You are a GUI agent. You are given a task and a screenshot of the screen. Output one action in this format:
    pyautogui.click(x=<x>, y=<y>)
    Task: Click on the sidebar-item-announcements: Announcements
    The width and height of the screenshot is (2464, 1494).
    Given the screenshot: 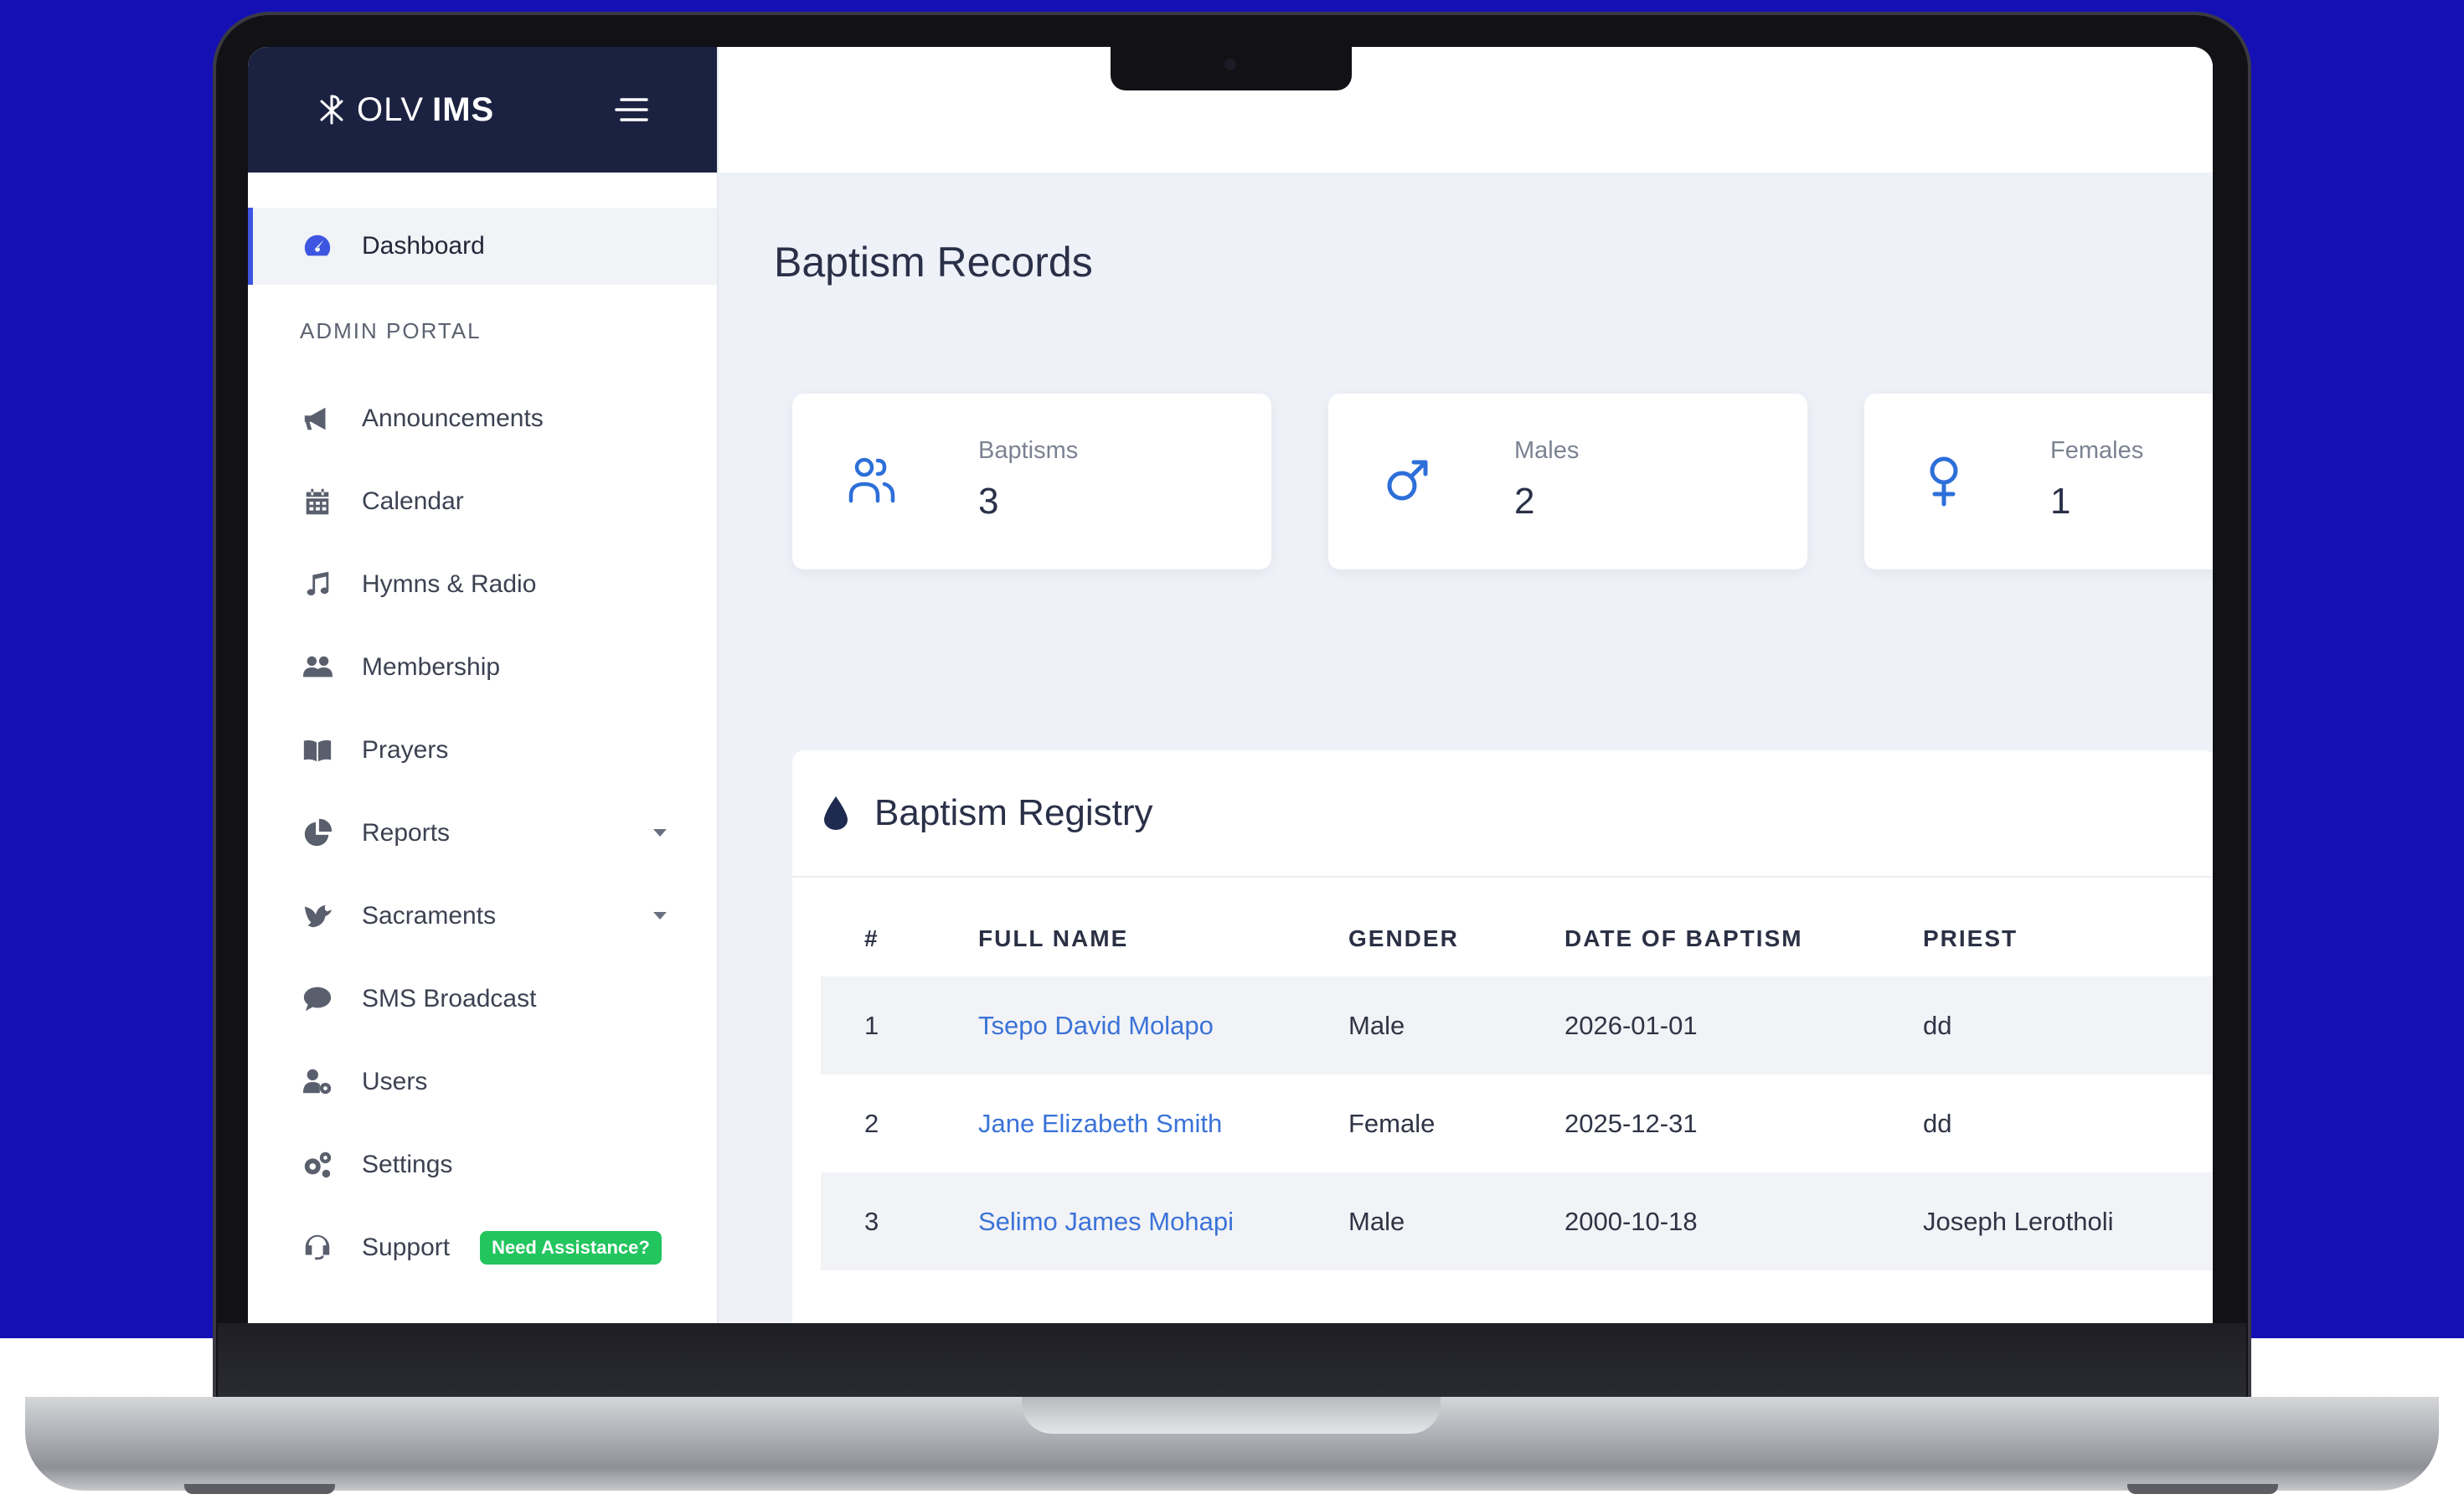 What is the action you would take?
    pyautogui.click(x=483, y=418)
    